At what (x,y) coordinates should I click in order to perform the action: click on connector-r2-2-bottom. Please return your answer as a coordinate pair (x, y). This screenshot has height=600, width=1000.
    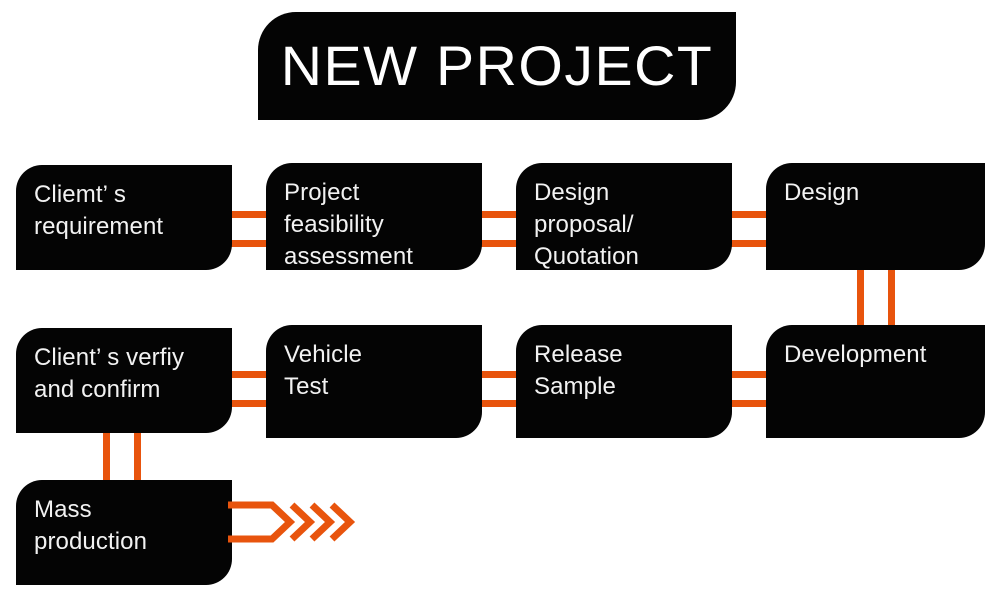
    Looking at the image, I should click on (501, 403).